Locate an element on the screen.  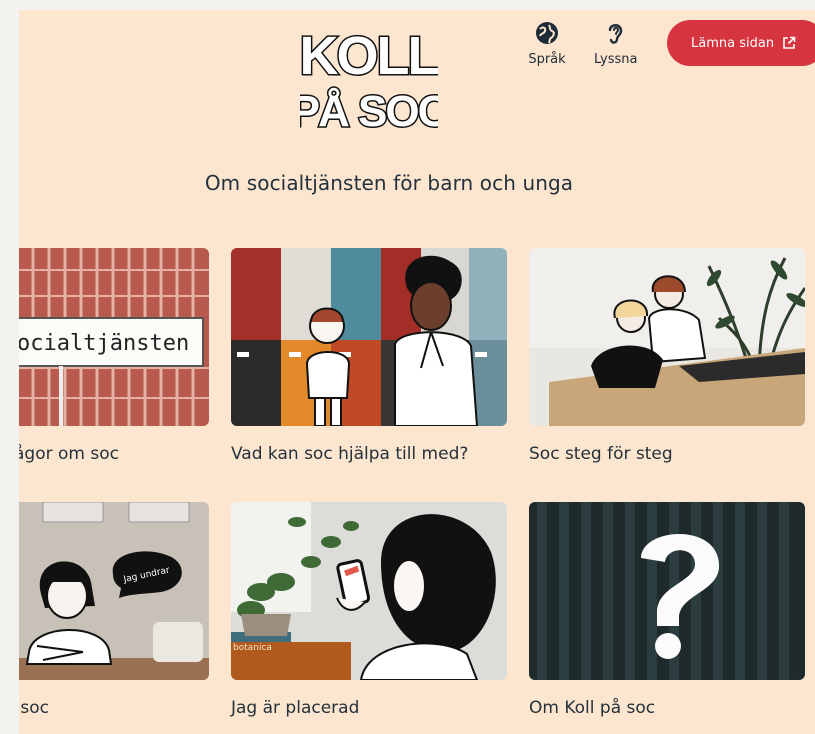
sign-text: ocialtjänsten is located at coordinates (104, 343).